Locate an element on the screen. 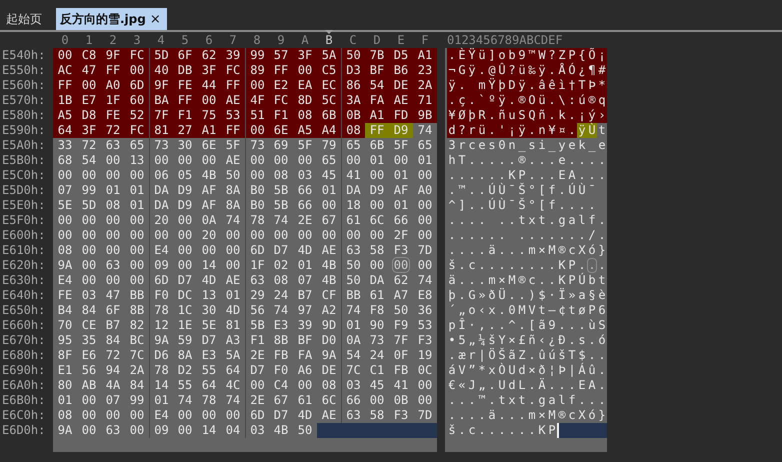 This screenshot has width=782, height=462. row-offset: E550h: is located at coordinates (23, 70).